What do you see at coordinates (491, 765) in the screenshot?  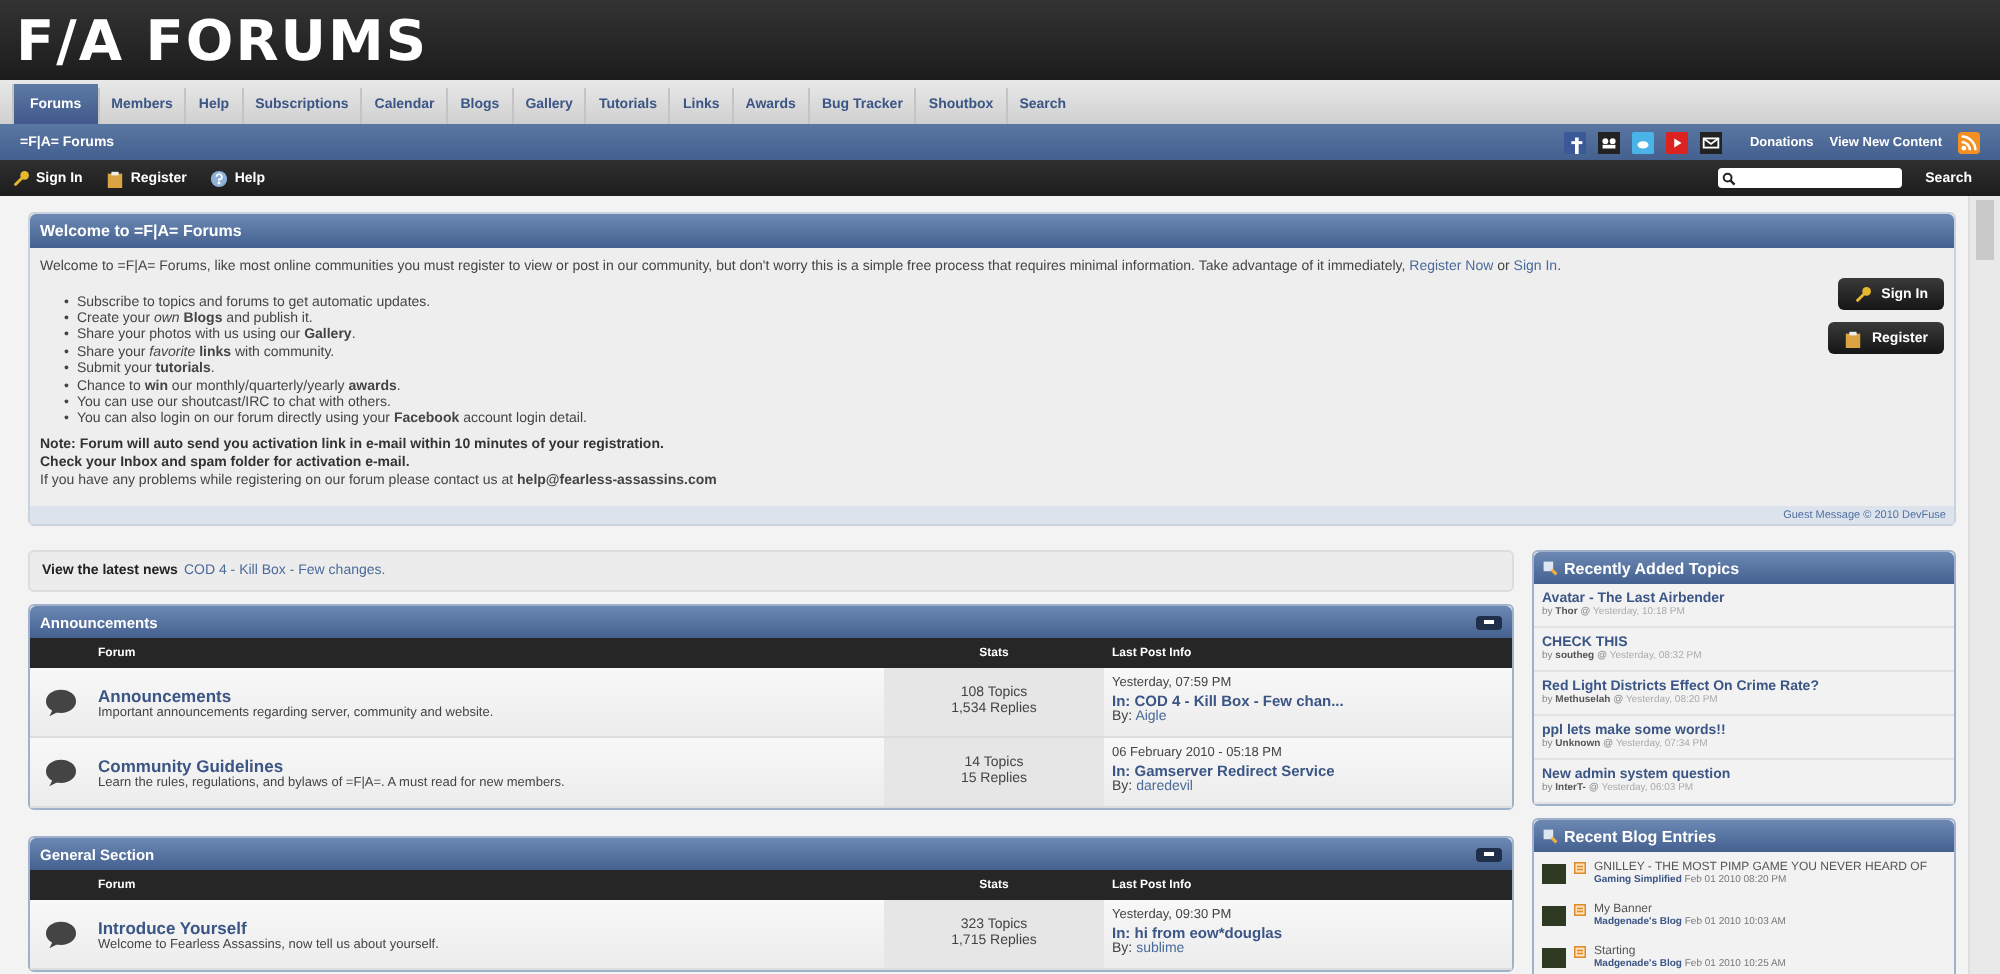 I see `forum-title: Community Guidelines` at bounding box center [491, 765].